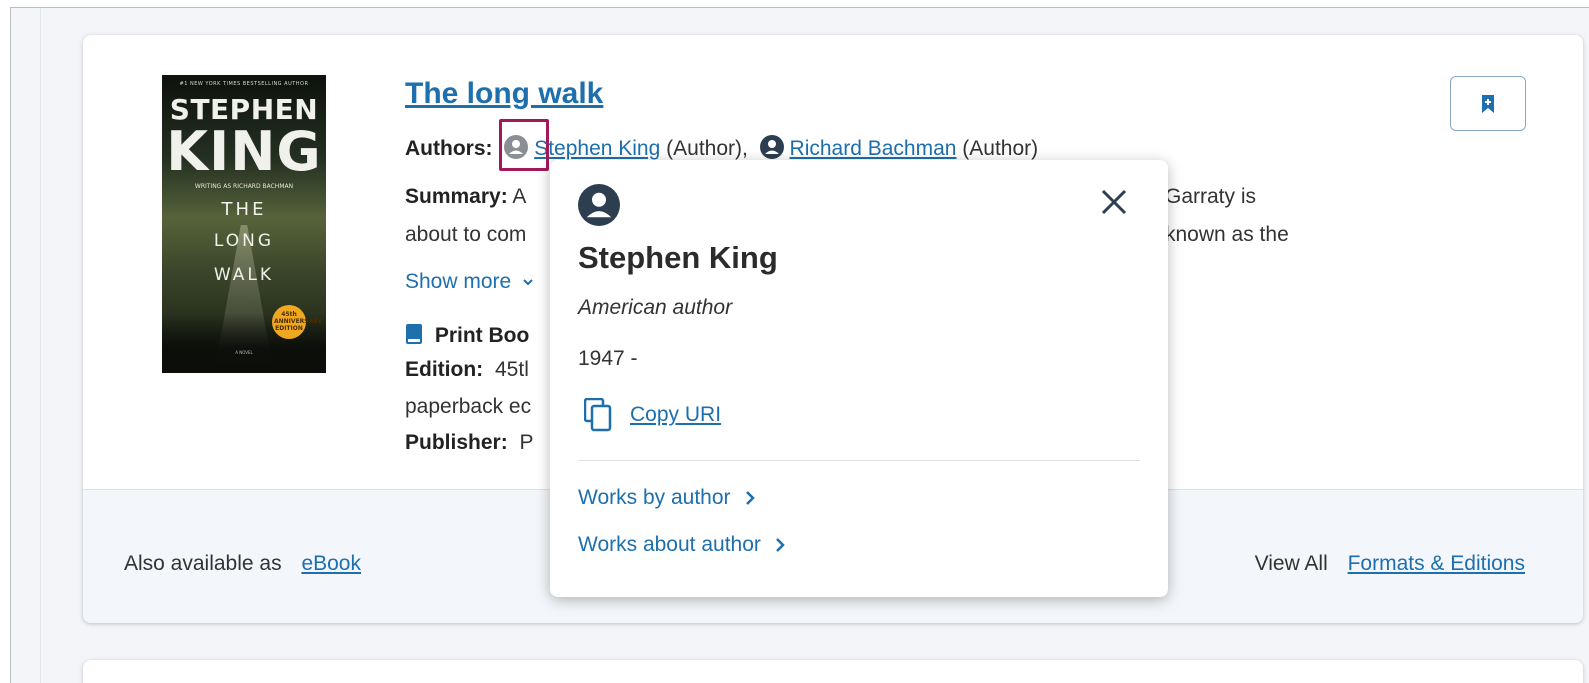 The image size is (1589, 683). I want to click on format-line: Print Boo, so click(467, 335).